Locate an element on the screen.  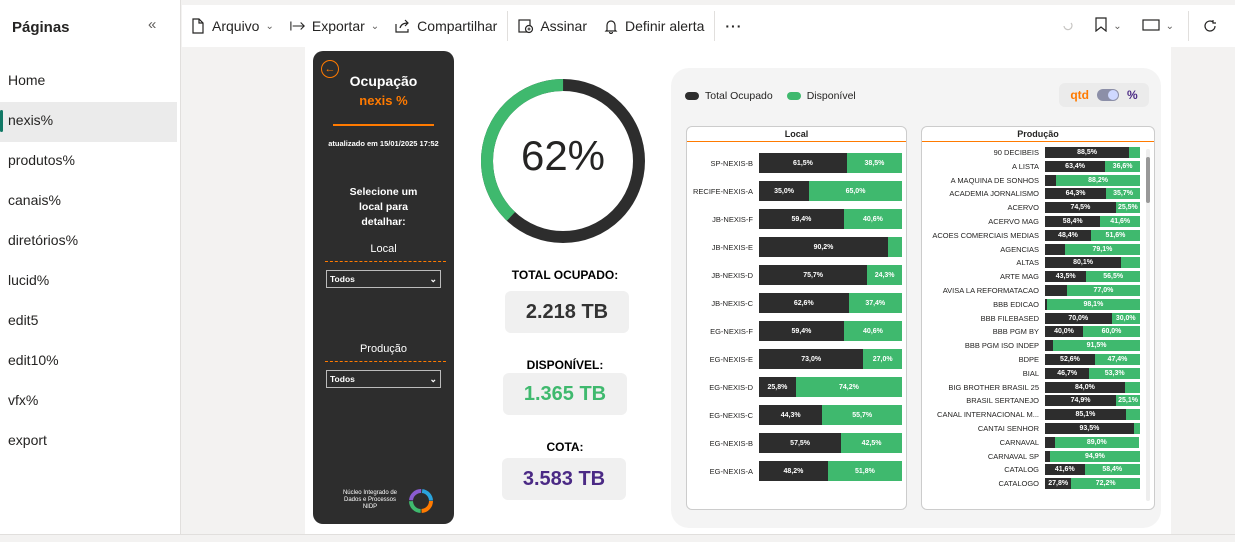
bar-row: JB-NEXIS-F 59,4% 40,6% is located at coordinates (794, 219).